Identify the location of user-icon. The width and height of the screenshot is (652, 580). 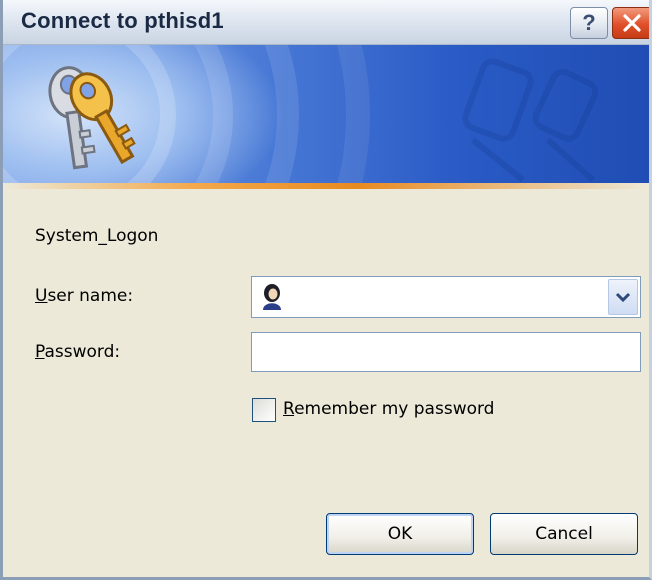
(272, 297).